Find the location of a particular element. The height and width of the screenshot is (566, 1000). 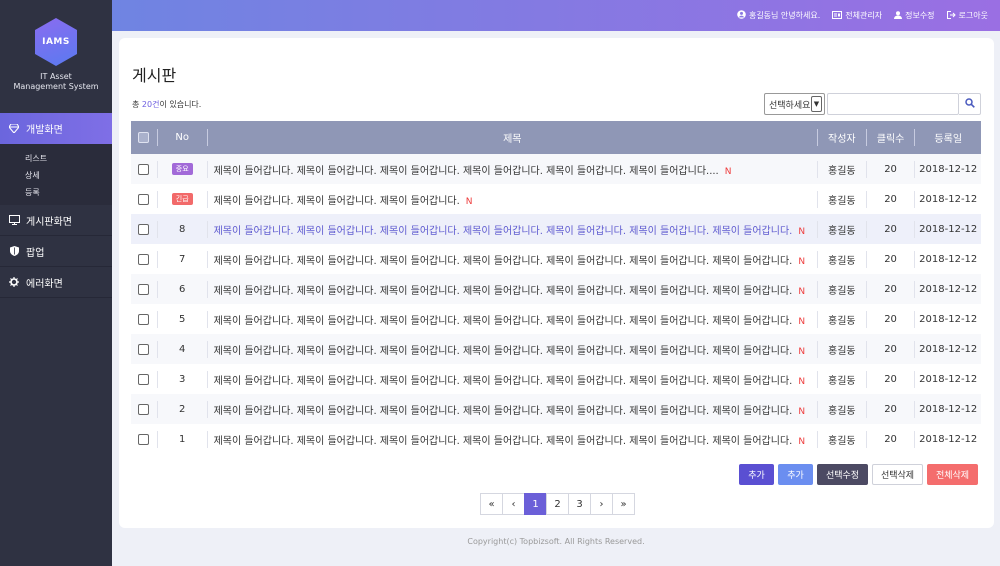

search-type-select: 선택하세요 ▼ is located at coordinates (794, 104).